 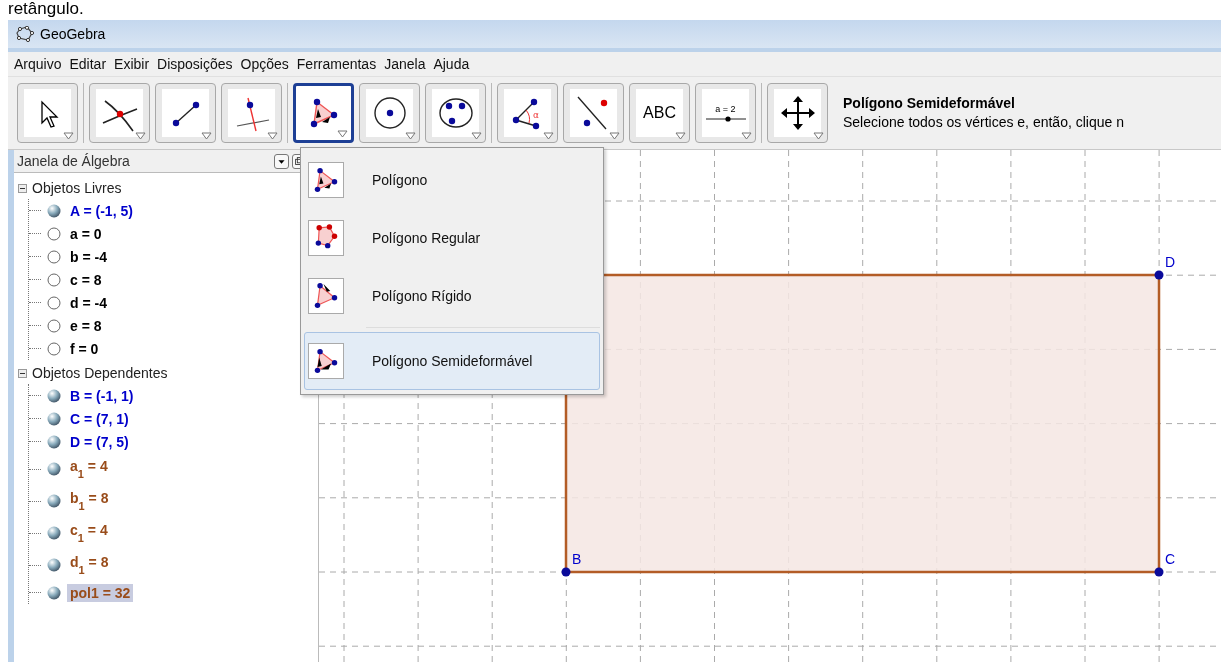 I want to click on conic-tool-button, so click(x=455, y=113).